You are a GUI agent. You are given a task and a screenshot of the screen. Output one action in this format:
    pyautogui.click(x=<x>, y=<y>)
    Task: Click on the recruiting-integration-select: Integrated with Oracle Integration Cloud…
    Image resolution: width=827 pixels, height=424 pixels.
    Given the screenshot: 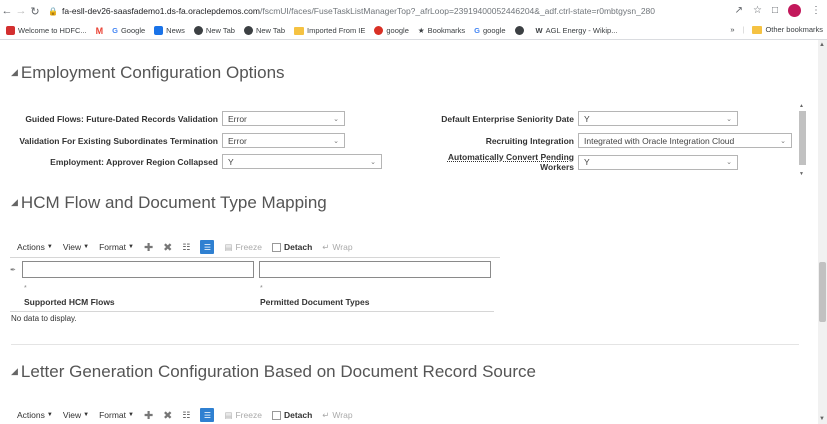 What is the action you would take?
    pyautogui.click(x=685, y=140)
    